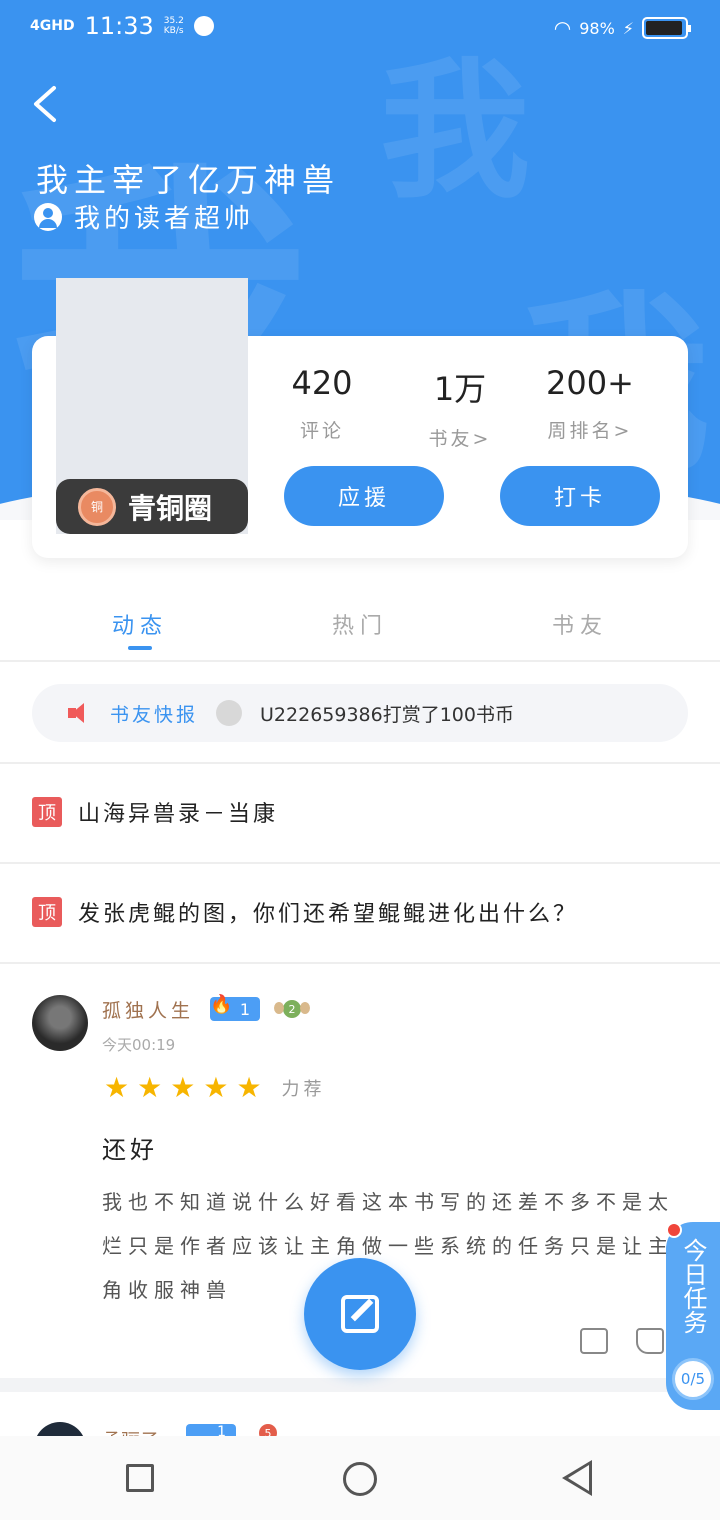 Image resolution: width=720 pixels, height=1520 pixels. Describe the element at coordinates (178, 814) in the screenshot. I see `pinned-title: 山海异兽录－当康` at that location.